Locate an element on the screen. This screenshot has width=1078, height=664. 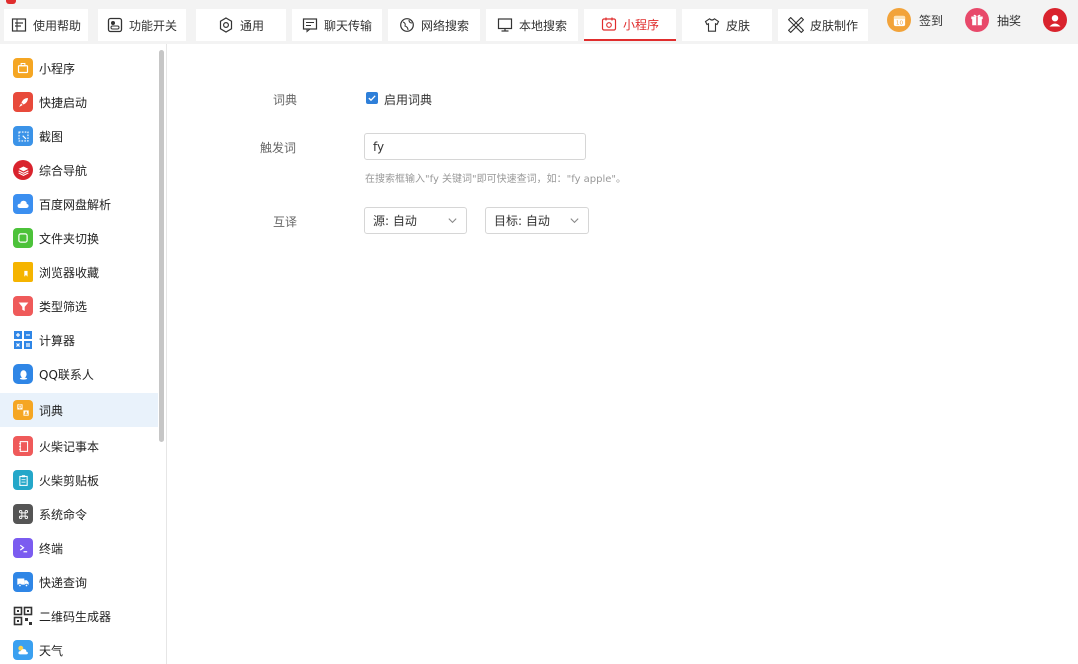
trigger-word-input is located at coordinates (475, 146).